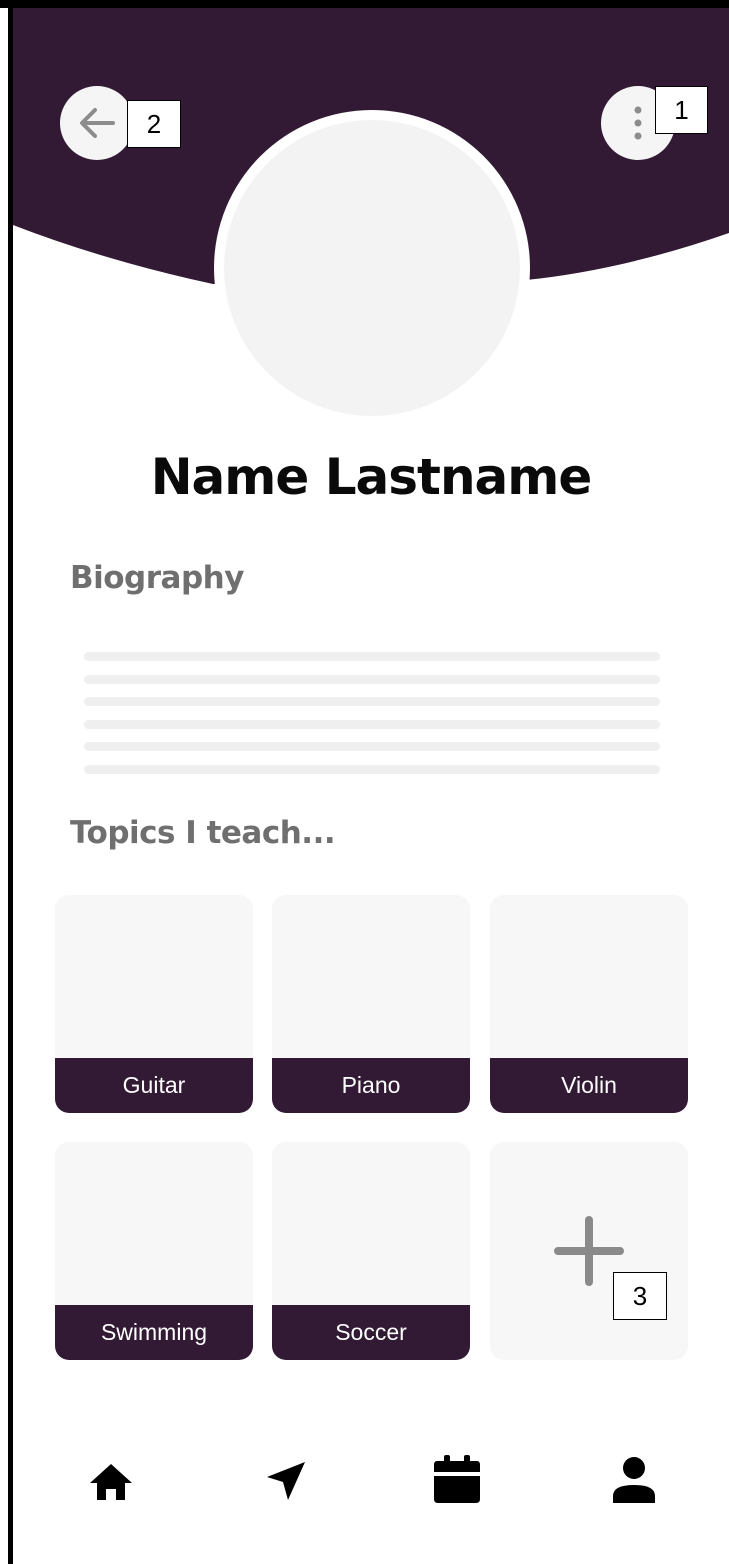  I want to click on topic-label: Guitar, so click(154, 1085).